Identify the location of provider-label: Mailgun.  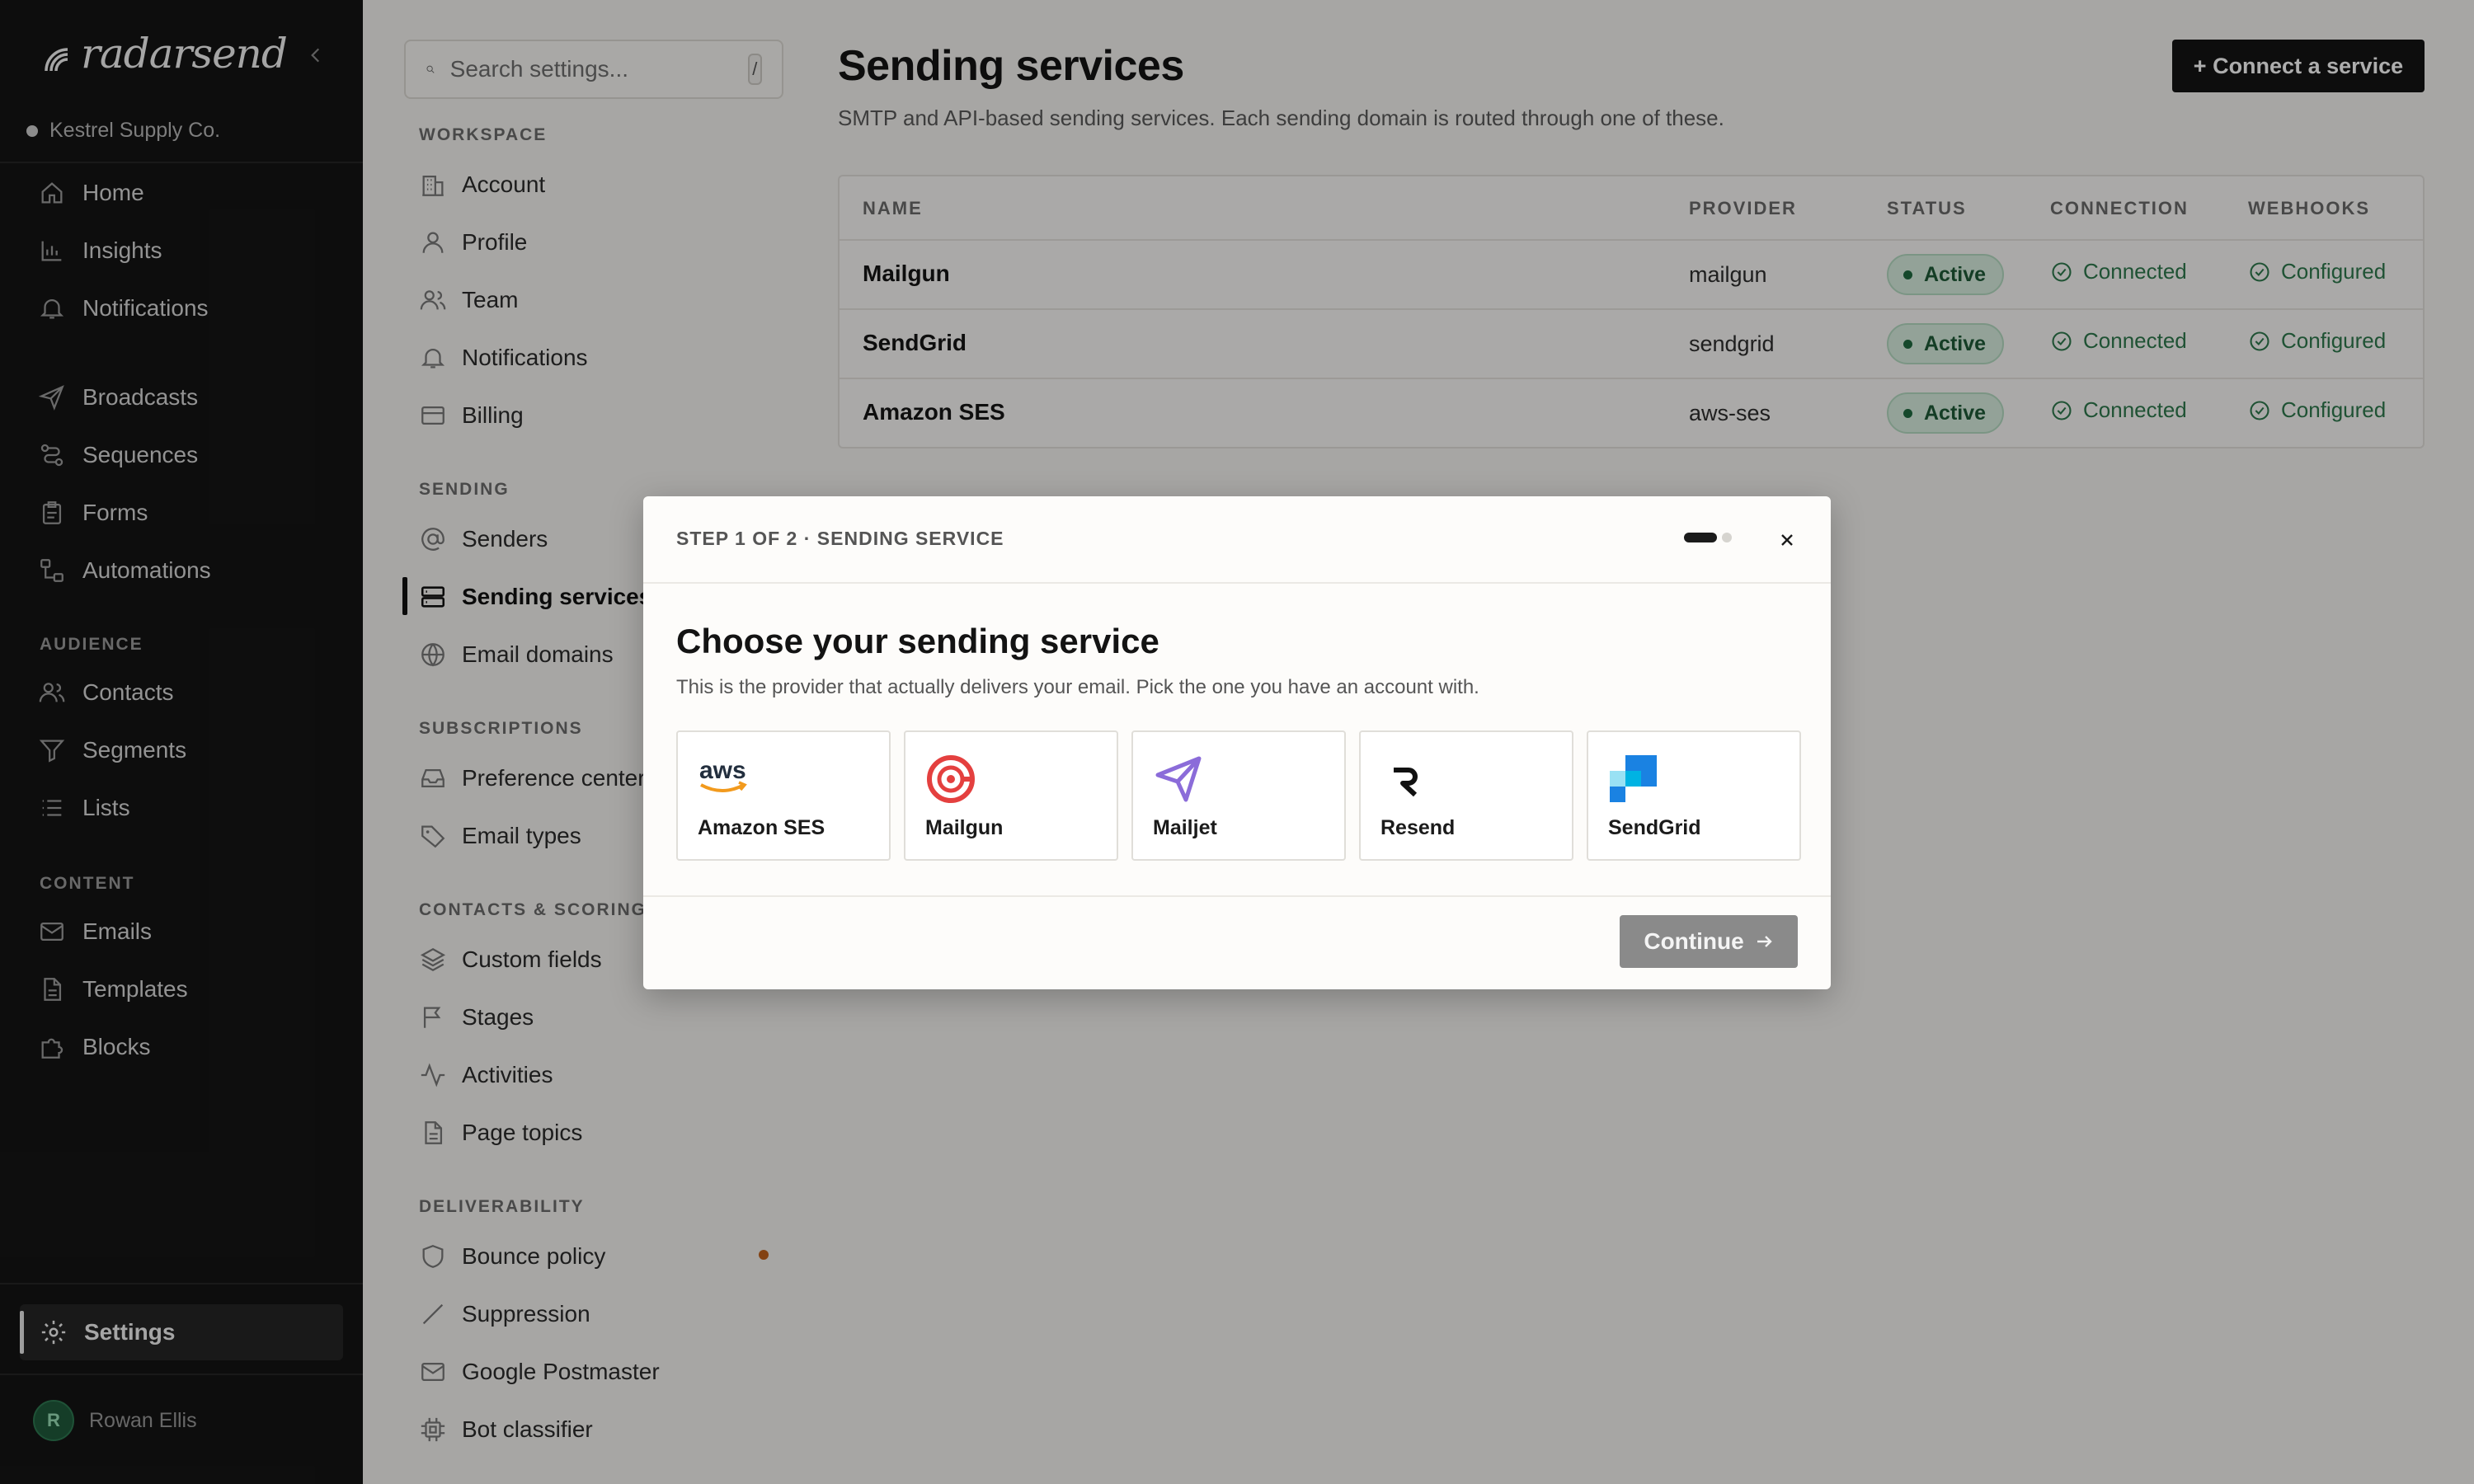
(964, 828).